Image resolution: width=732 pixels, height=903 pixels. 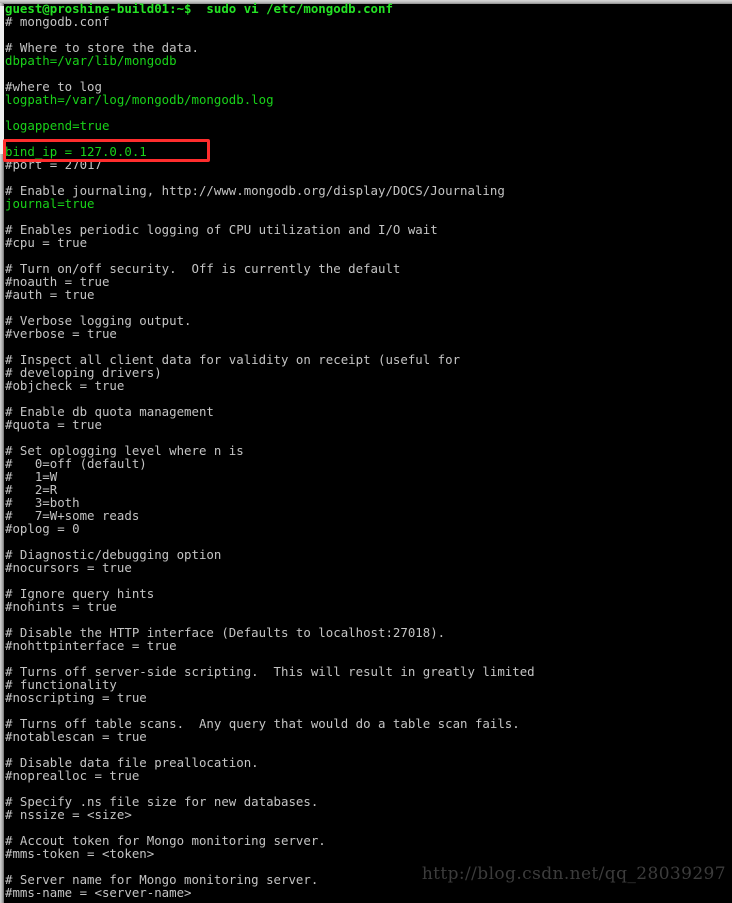 What do you see at coordinates (109, 411) in the screenshot?
I see `terminal-line: # Enable db quota management` at bounding box center [109, 411].